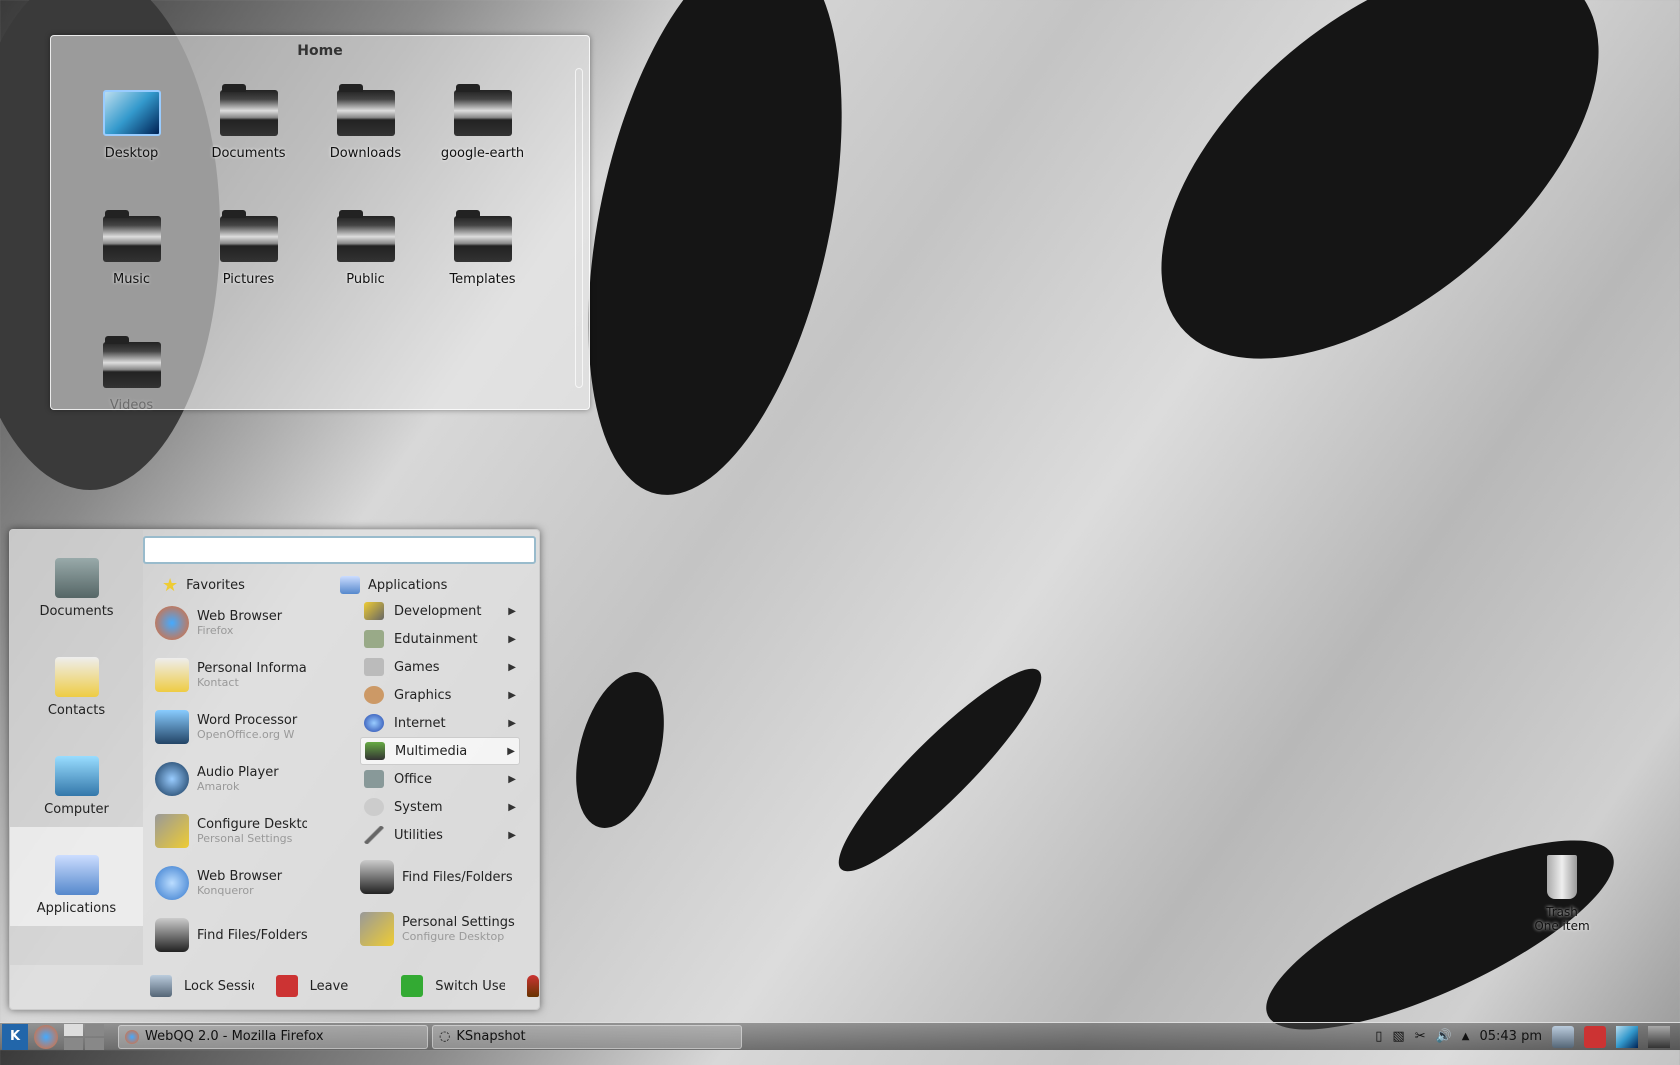 Image resolution: width=1680 pixels, height=1065 pixels. I want to click on app-find-files: Find Files/Folders, so click(440, 877).